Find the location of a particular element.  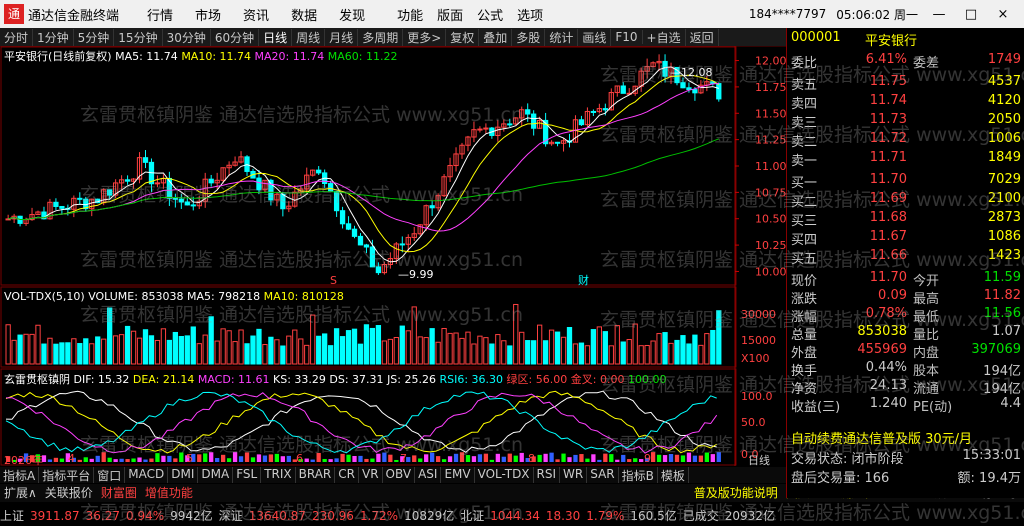

bid-4-volume: 1423 is located at coordinates (1004, 255).